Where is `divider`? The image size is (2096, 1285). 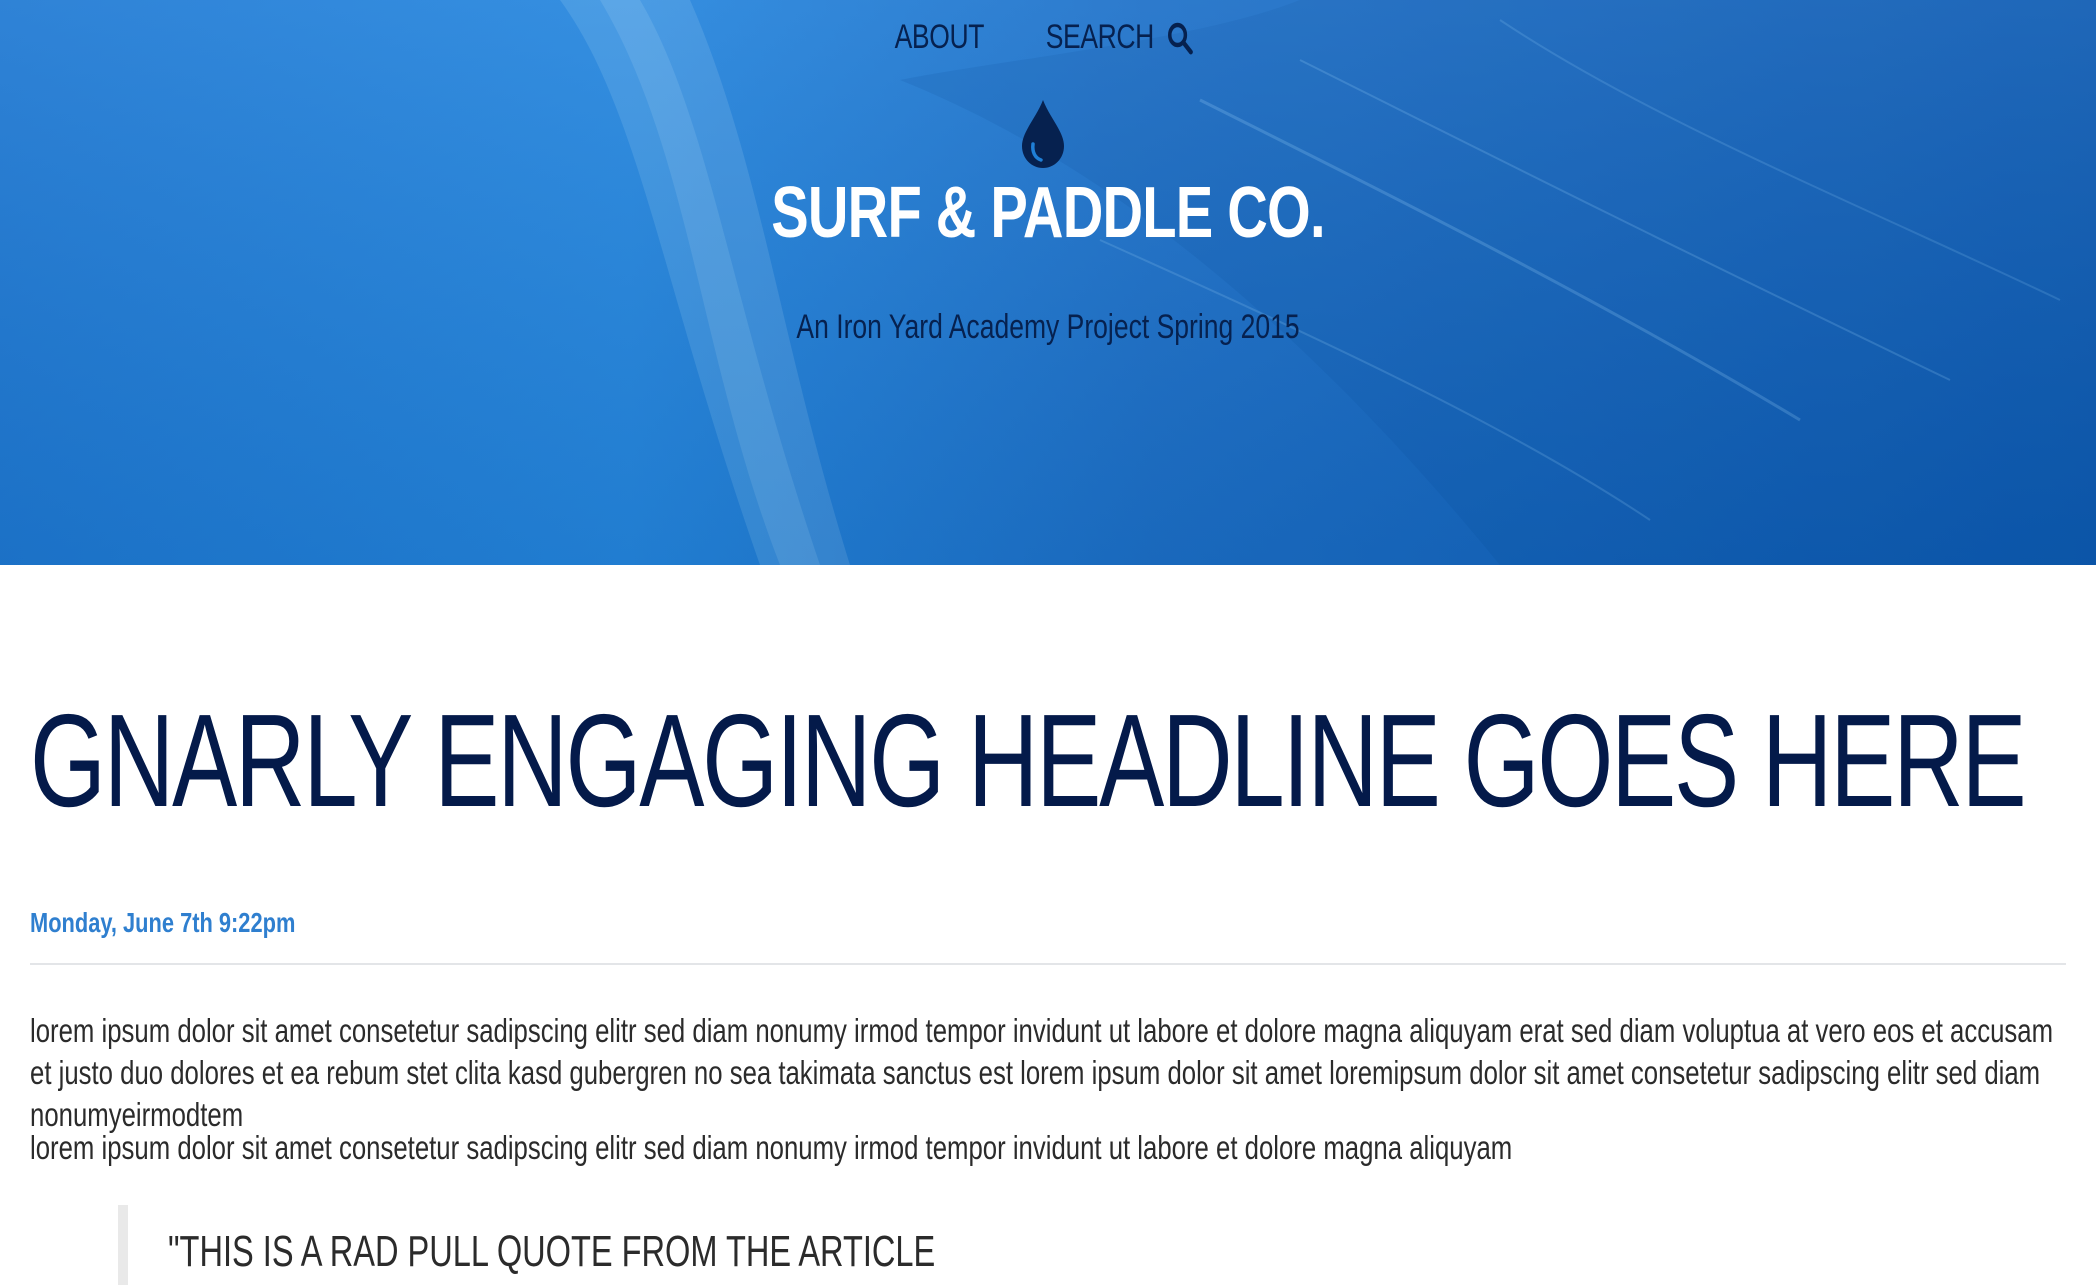
divider is located at coordinates (1048, 964).